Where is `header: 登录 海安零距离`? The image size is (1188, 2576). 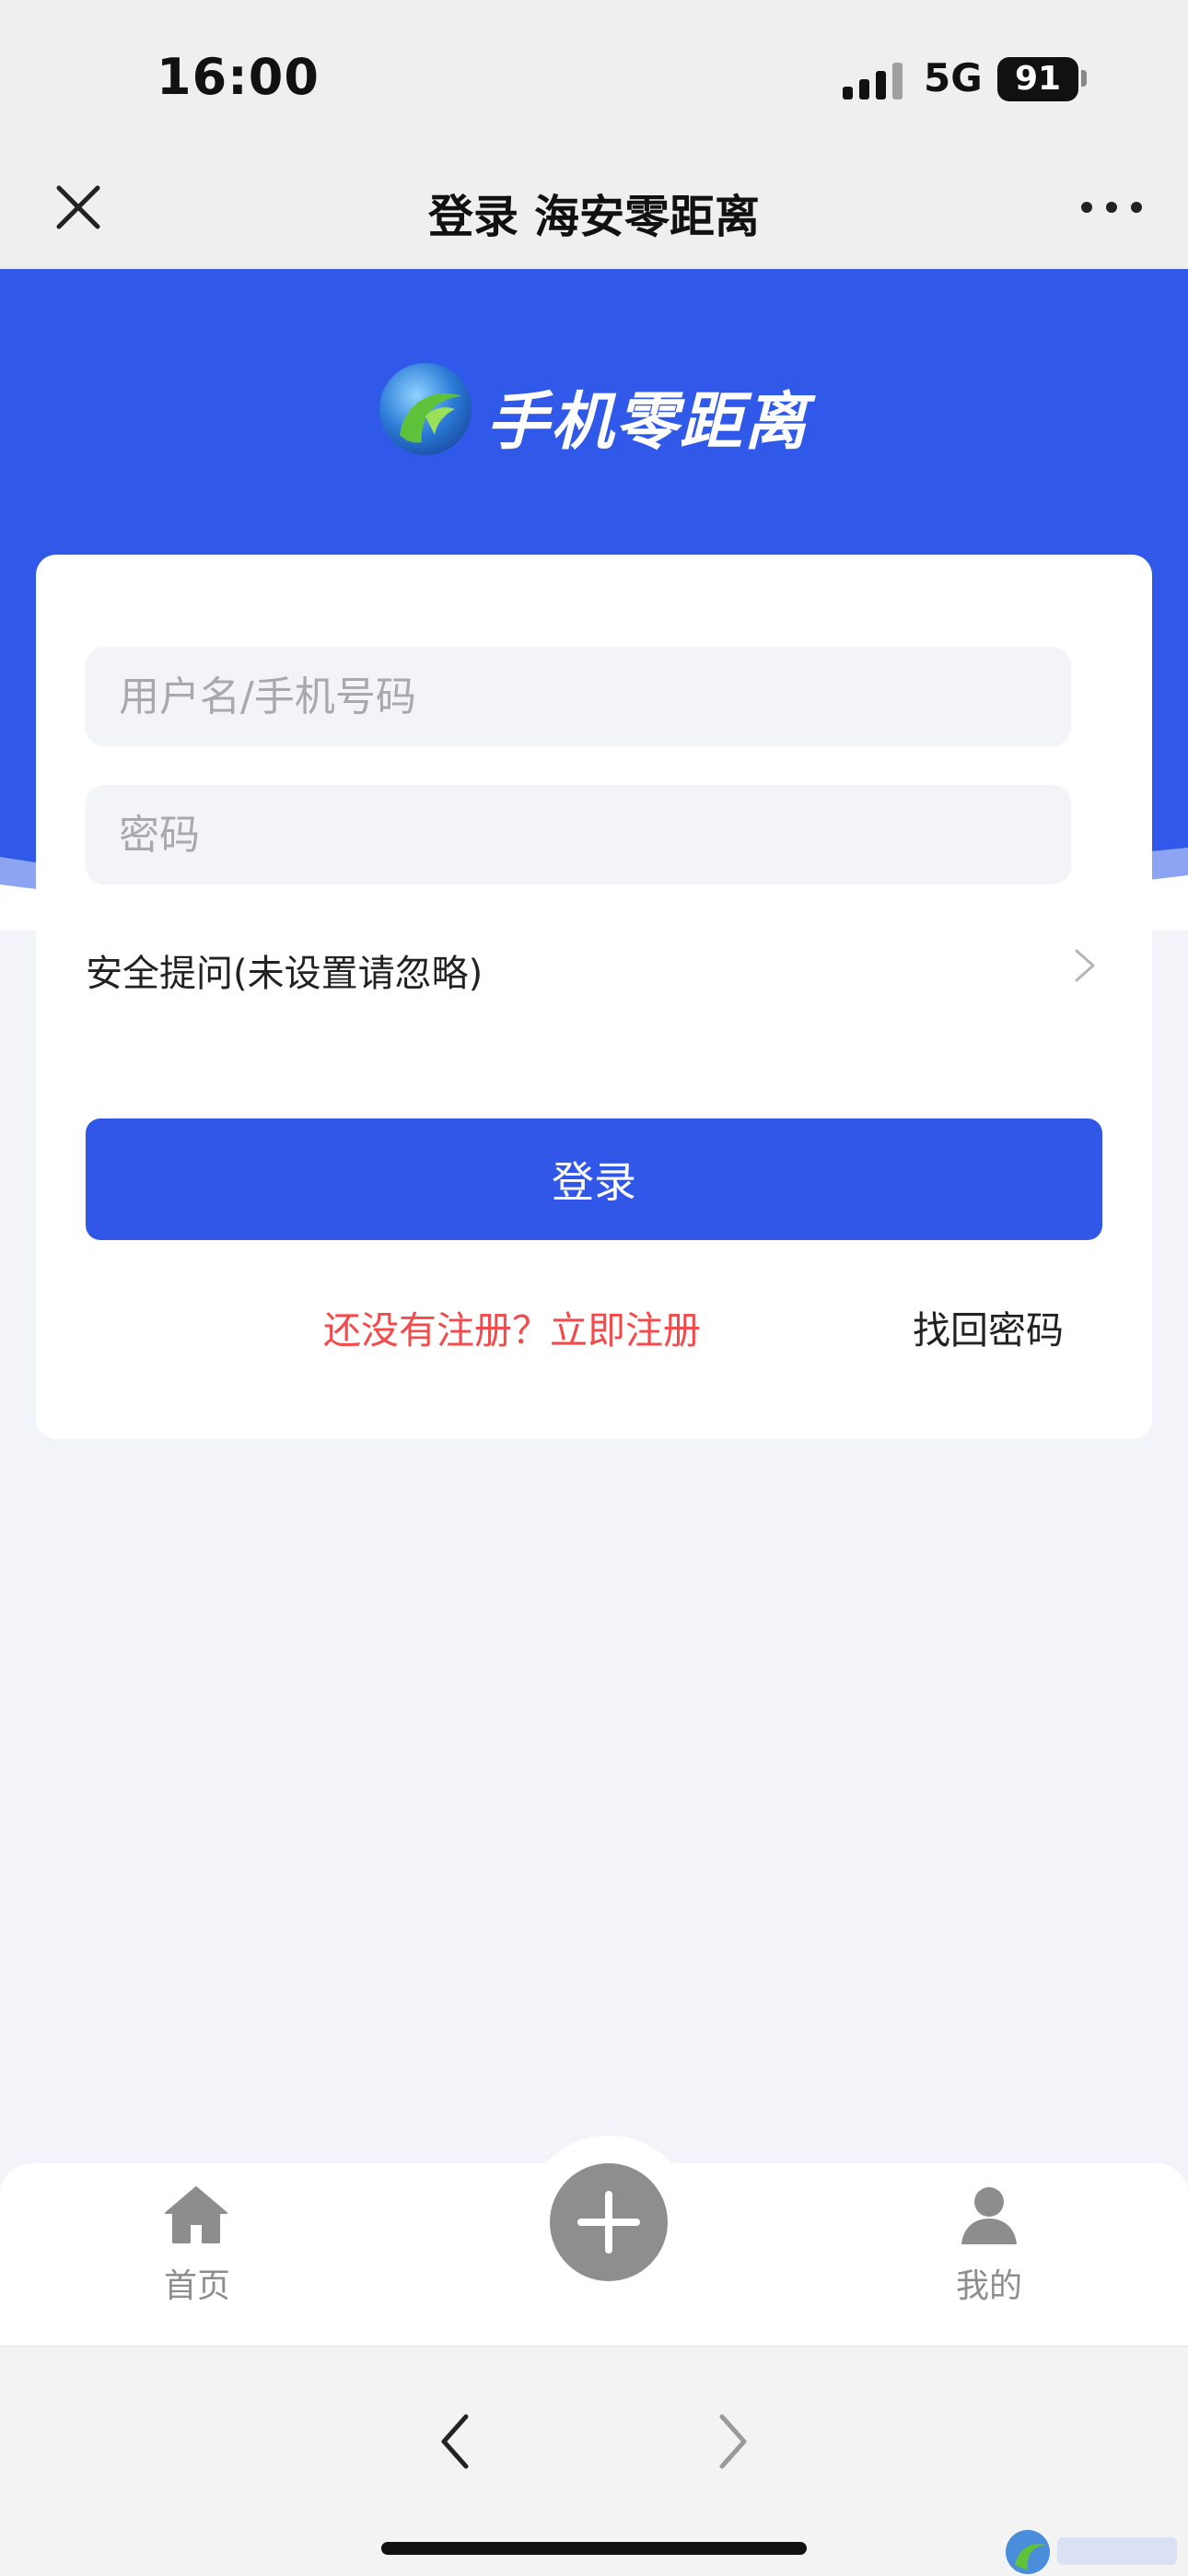
header: 登录 海安零距离 is located at coordinates (594, 212).